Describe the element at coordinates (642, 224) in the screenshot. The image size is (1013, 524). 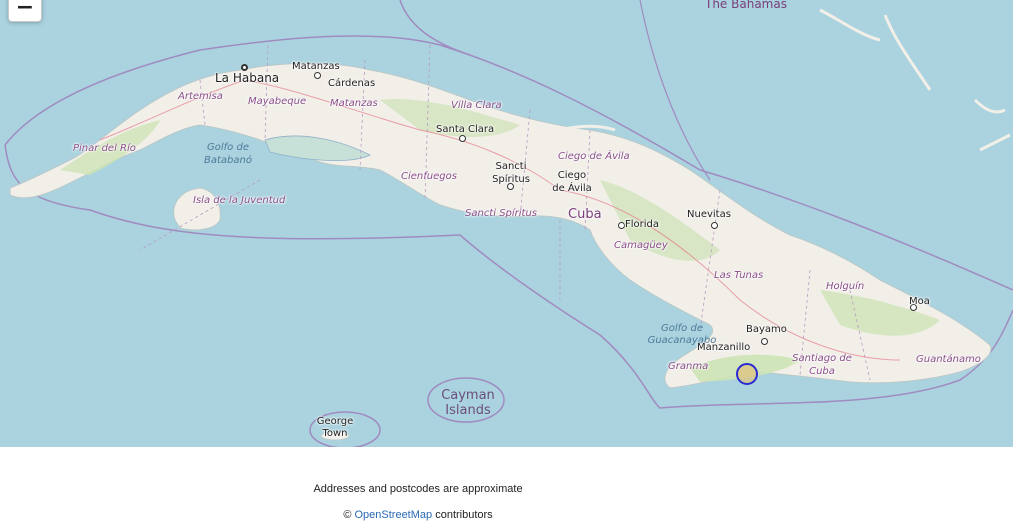
I see `label-florida: Florida` at that location.